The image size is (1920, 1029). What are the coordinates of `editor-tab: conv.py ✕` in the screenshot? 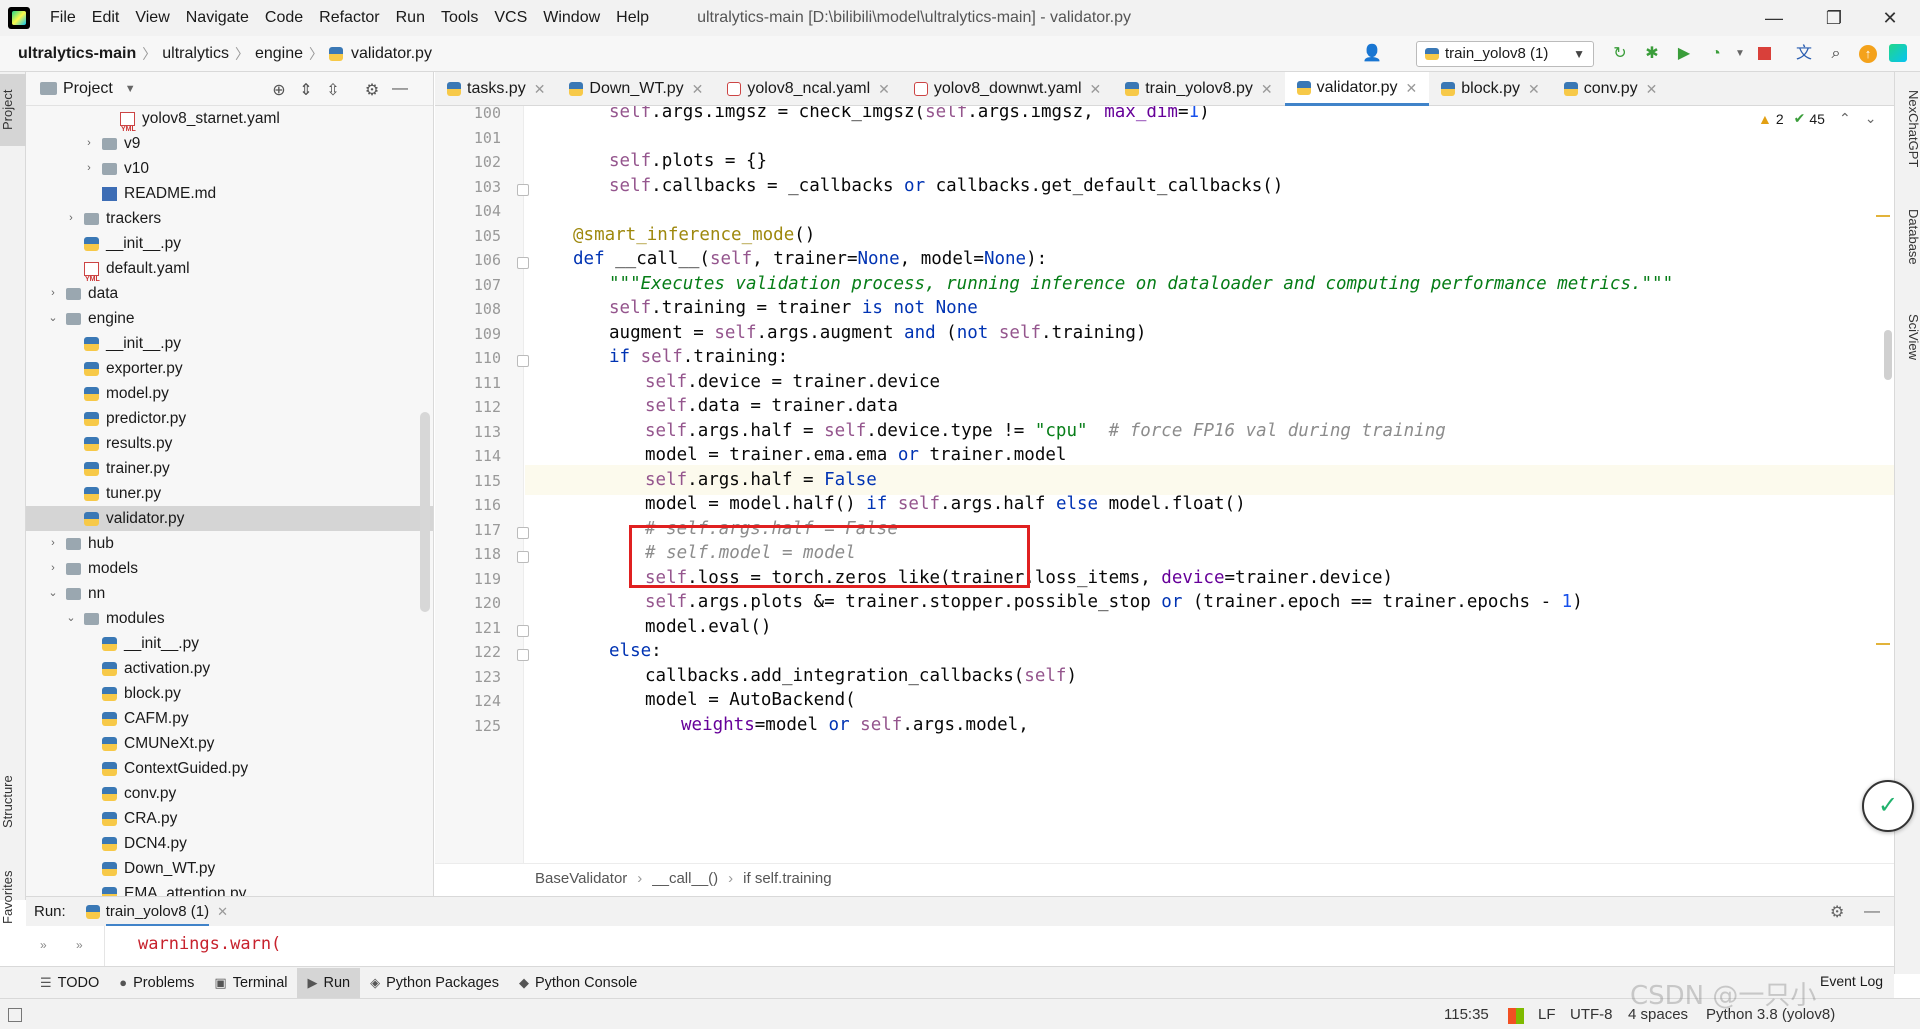 It's located at (1611, 89).